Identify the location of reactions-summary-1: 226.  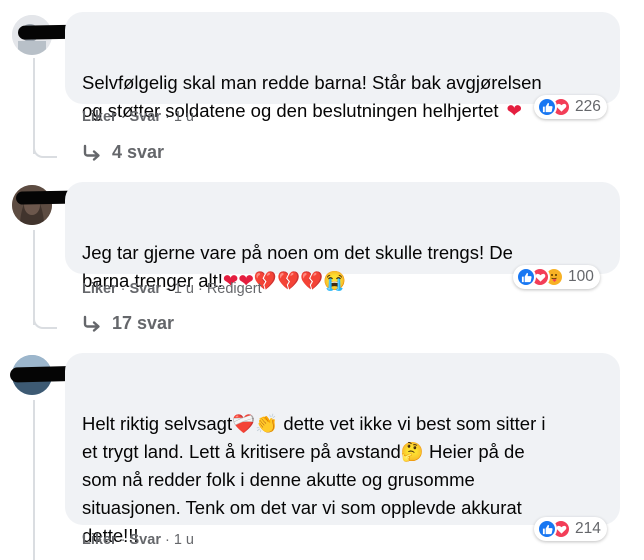
(570, 107).